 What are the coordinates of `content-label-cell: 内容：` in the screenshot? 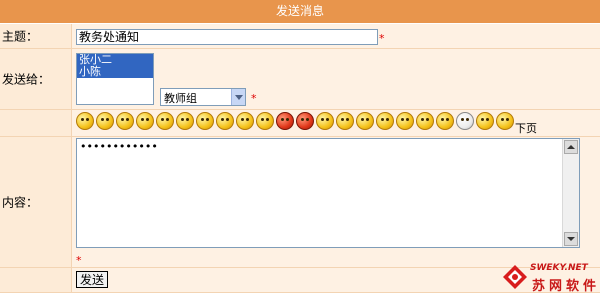 It's located at (36, 202).